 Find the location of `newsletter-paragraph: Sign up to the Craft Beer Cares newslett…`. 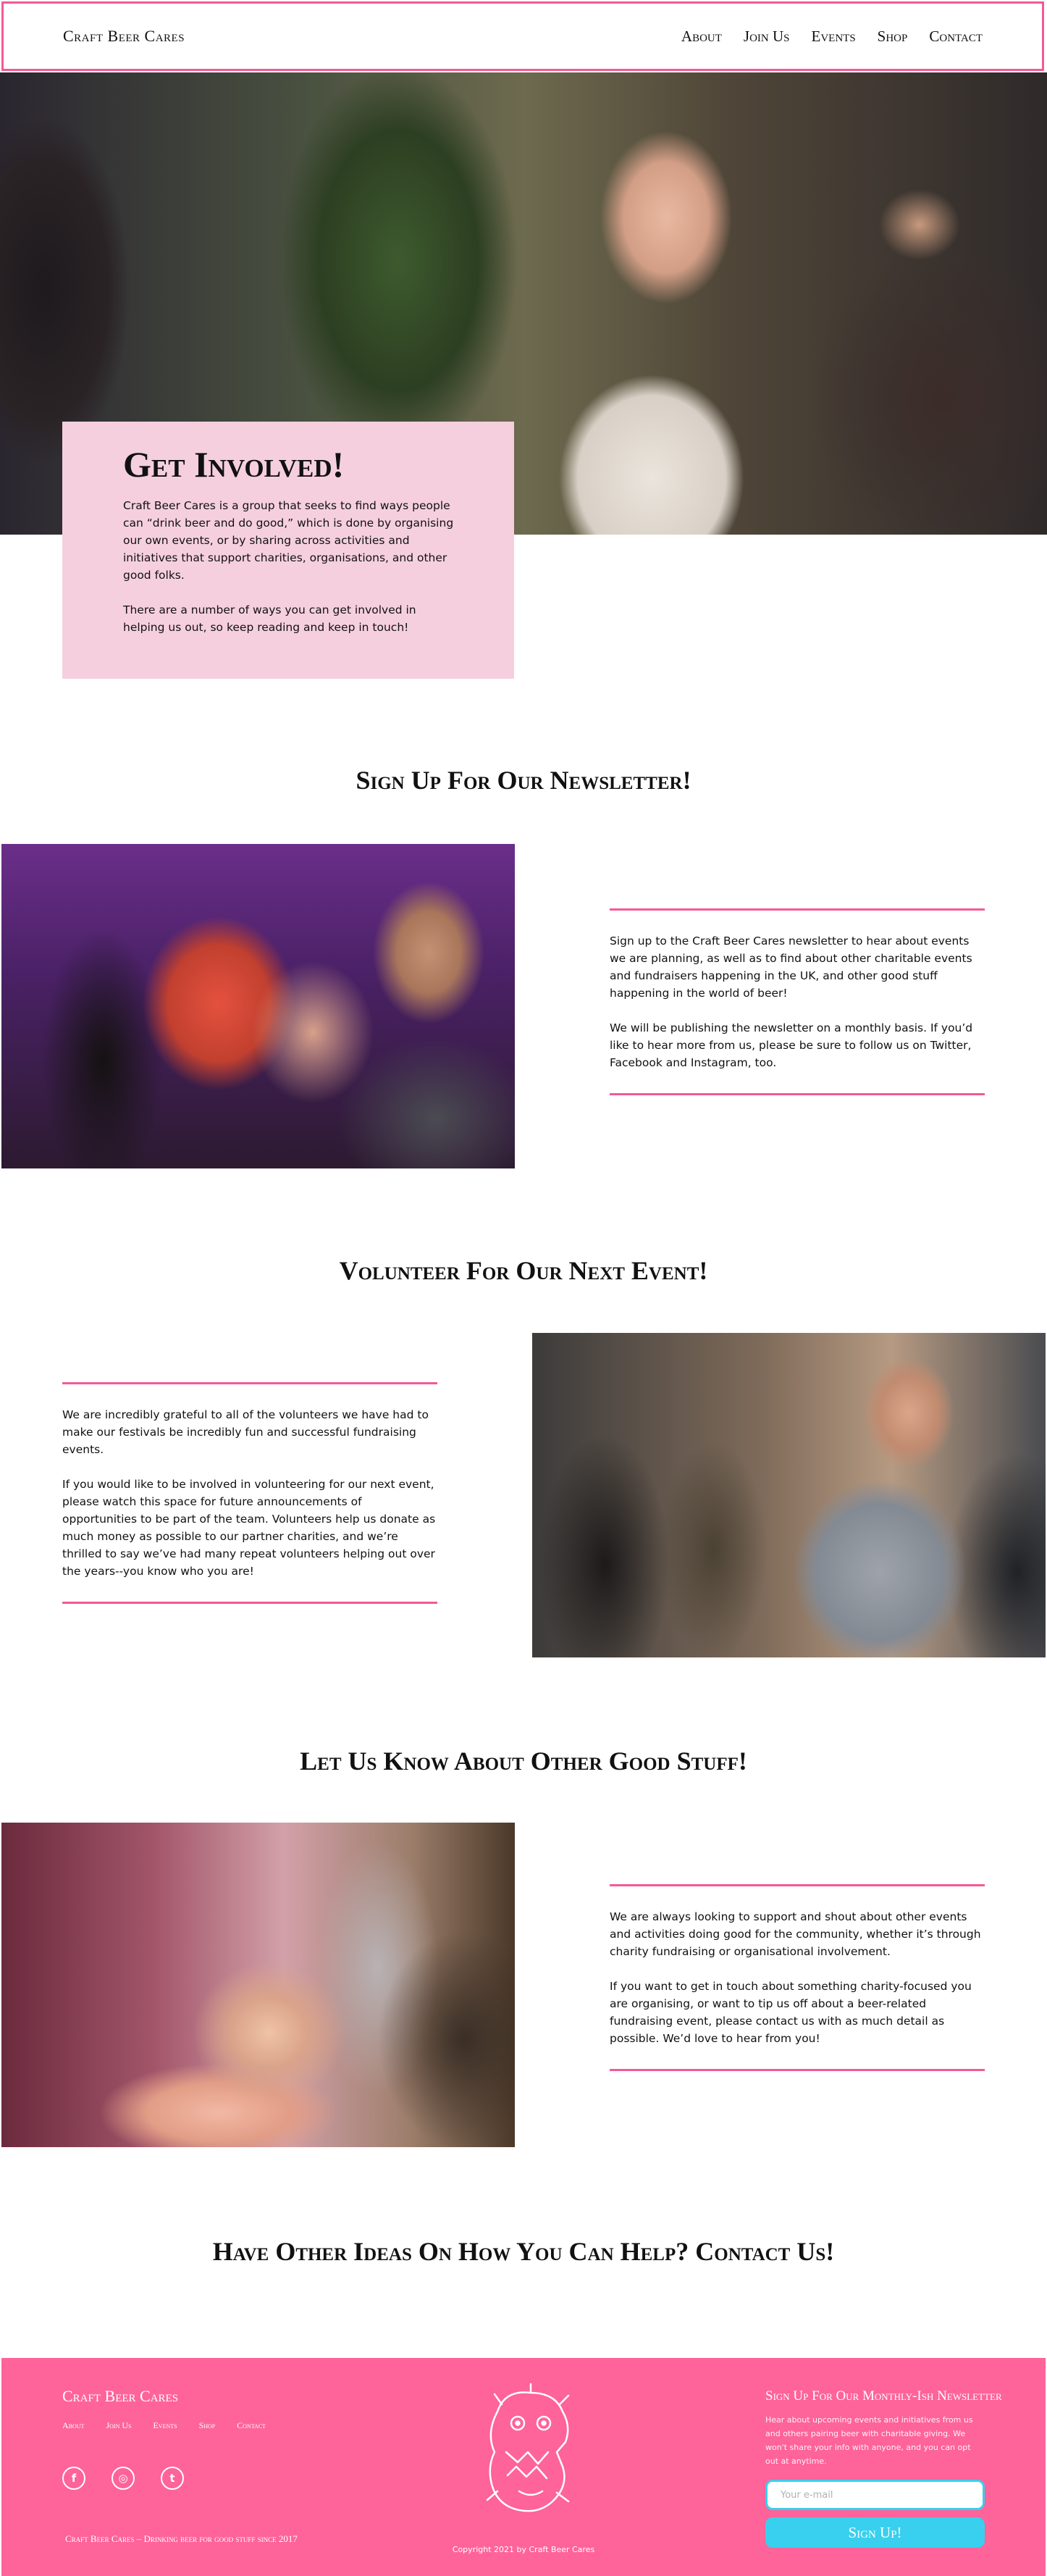

newsletter-paragraph: Sign up to the Craft Beer Cares newslett… is located at coordinates (791, 967).